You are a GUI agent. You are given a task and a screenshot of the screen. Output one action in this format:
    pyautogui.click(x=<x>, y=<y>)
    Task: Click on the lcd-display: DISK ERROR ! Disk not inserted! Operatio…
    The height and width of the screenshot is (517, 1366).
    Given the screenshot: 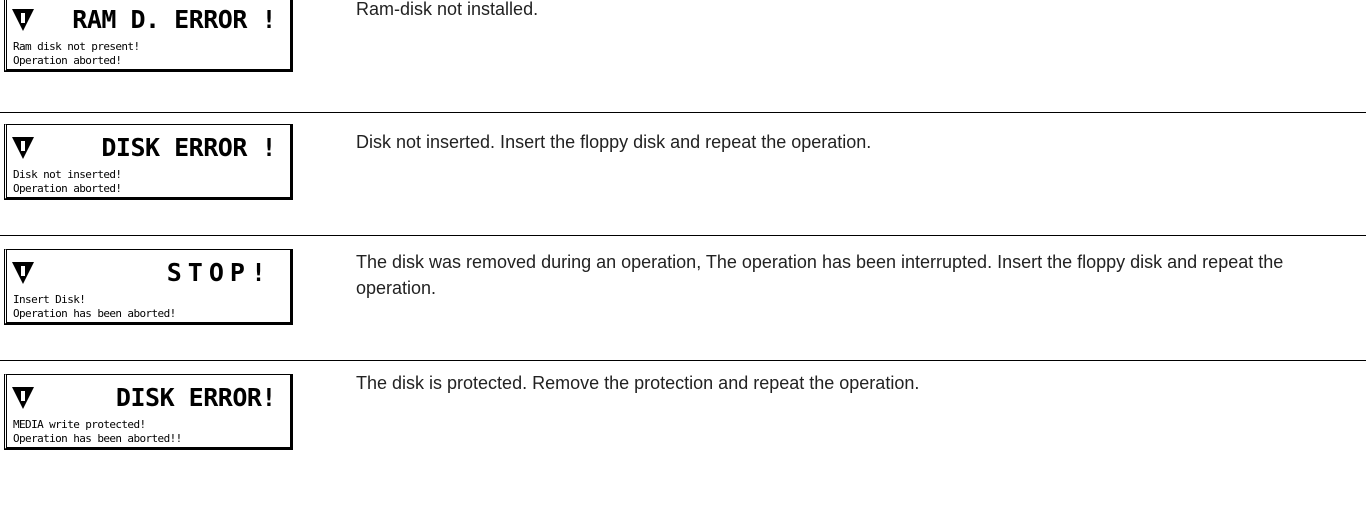 What is the action you would take?
    pyautogui.click(x=148, y=162)
    